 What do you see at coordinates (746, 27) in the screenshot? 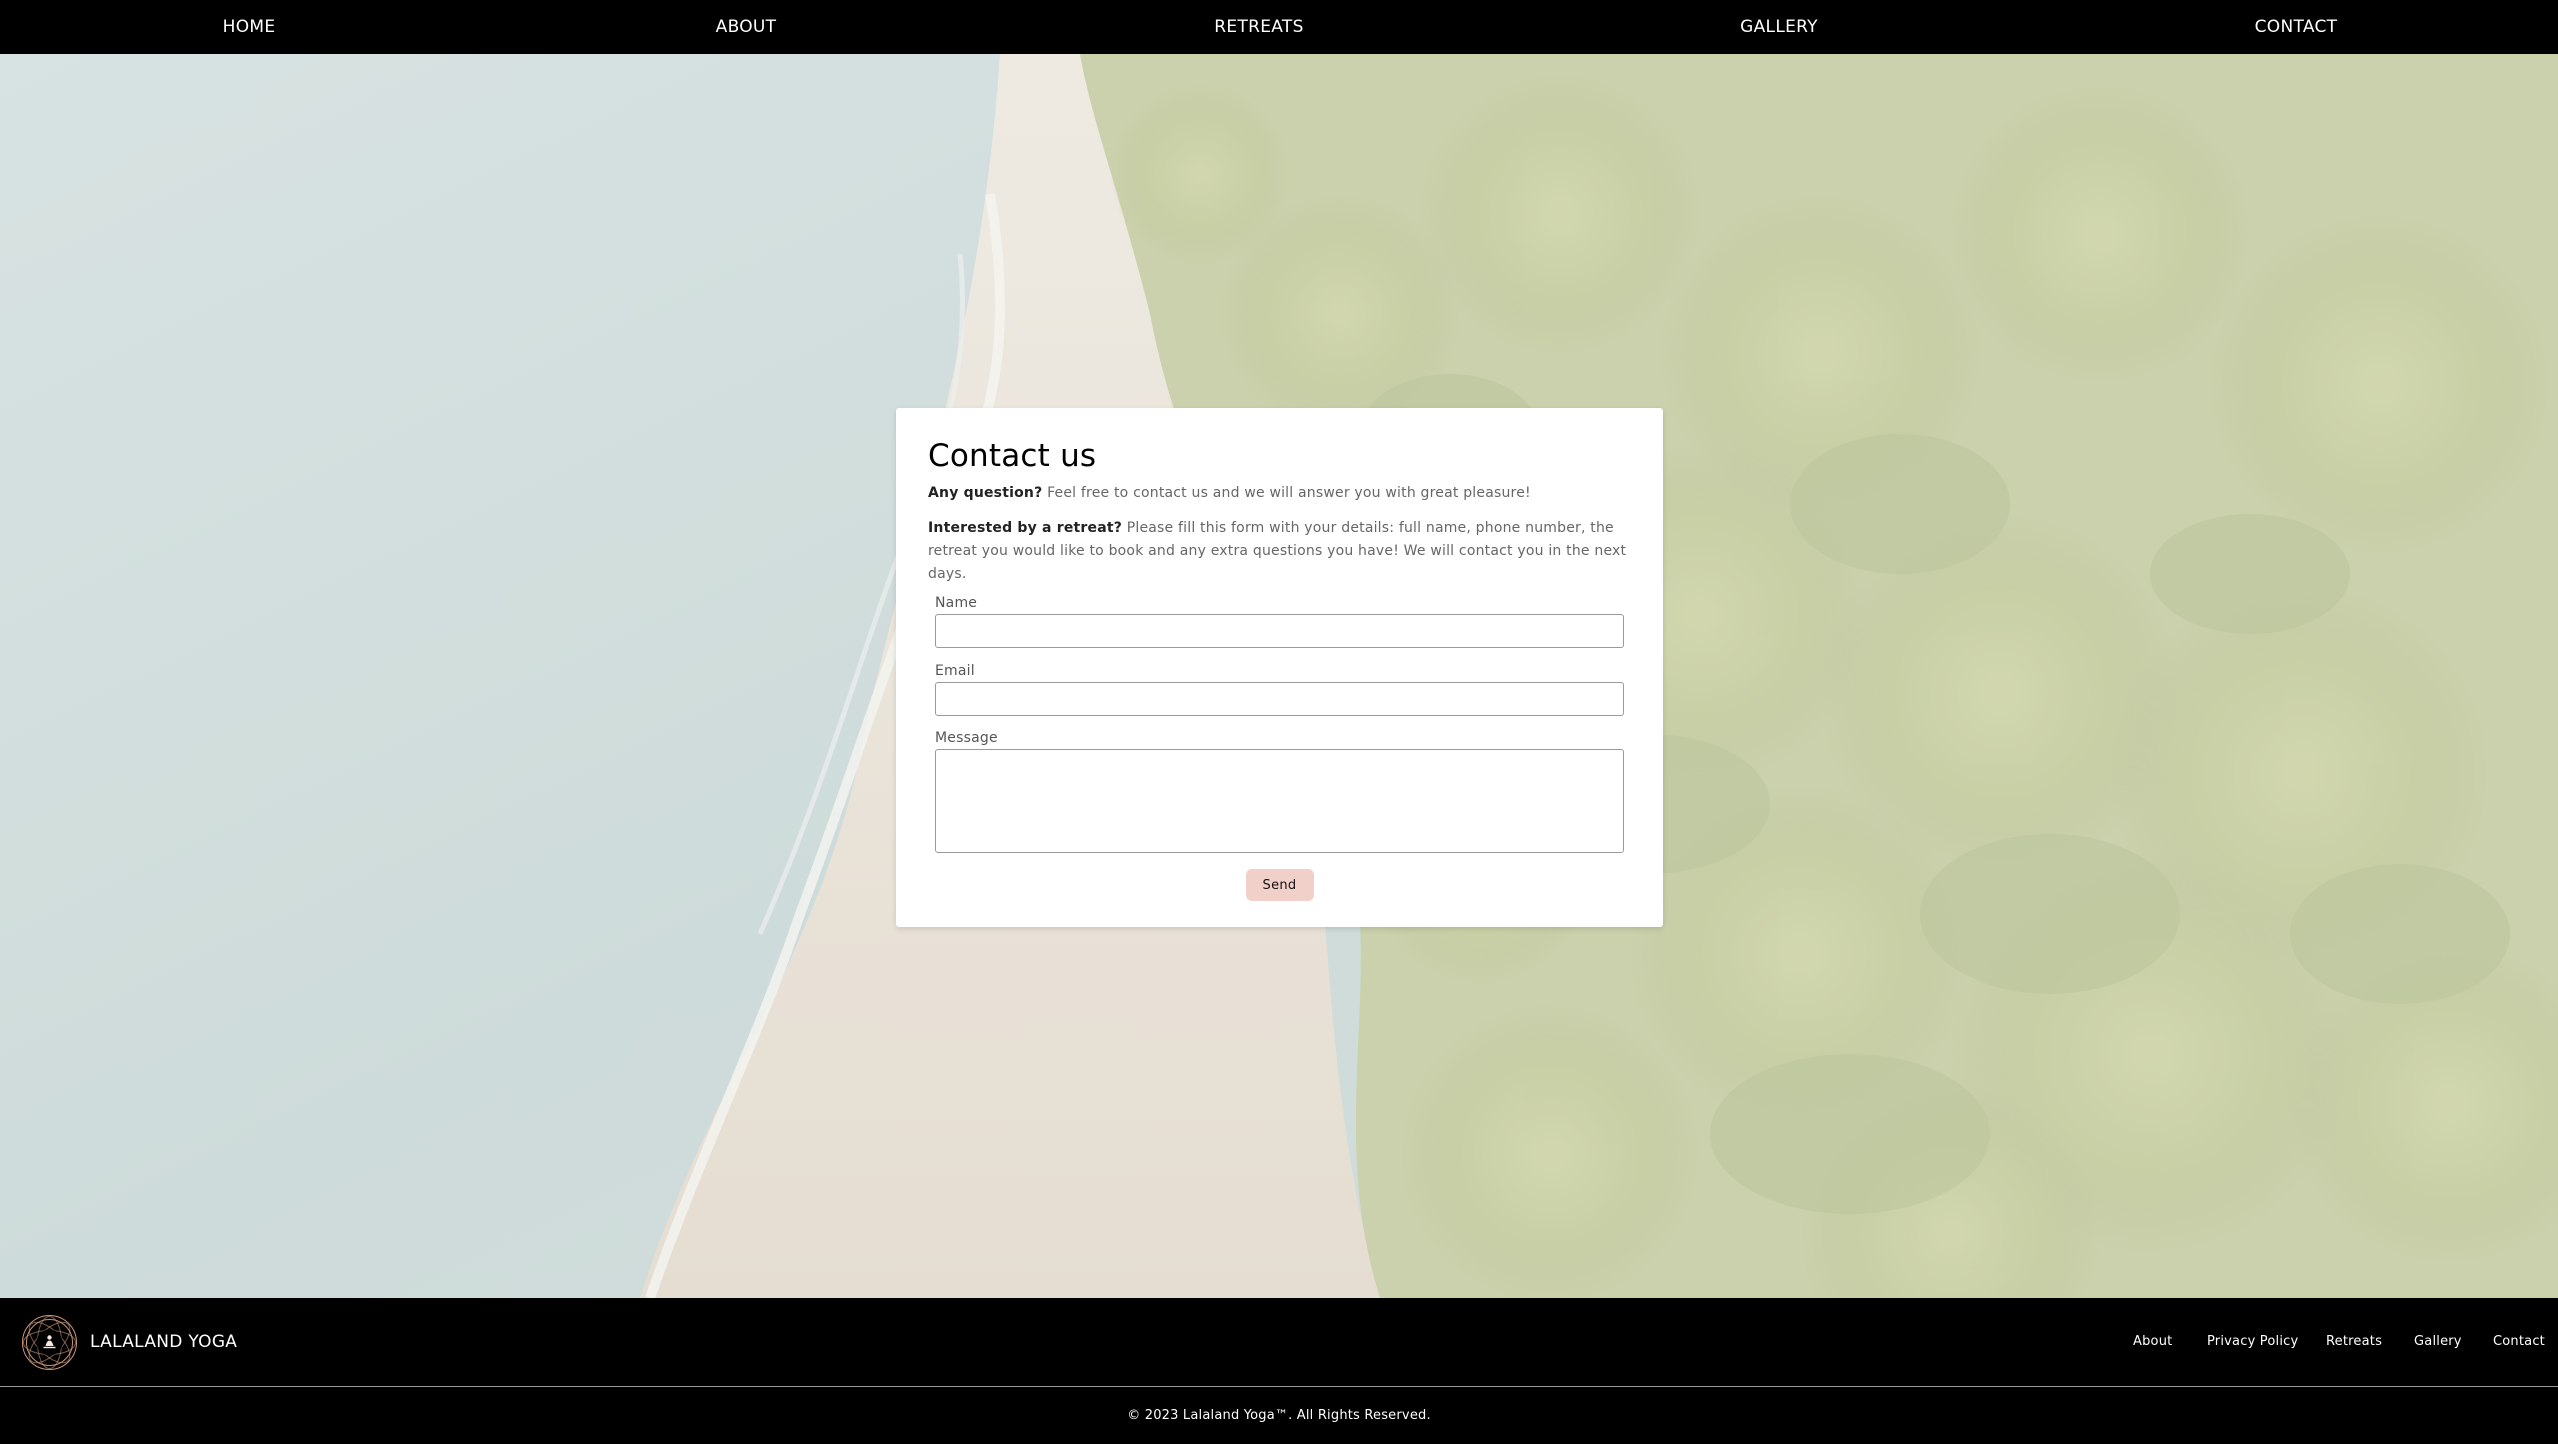
I see `nav-about: ABOUT` at bounding box center [746, 27].